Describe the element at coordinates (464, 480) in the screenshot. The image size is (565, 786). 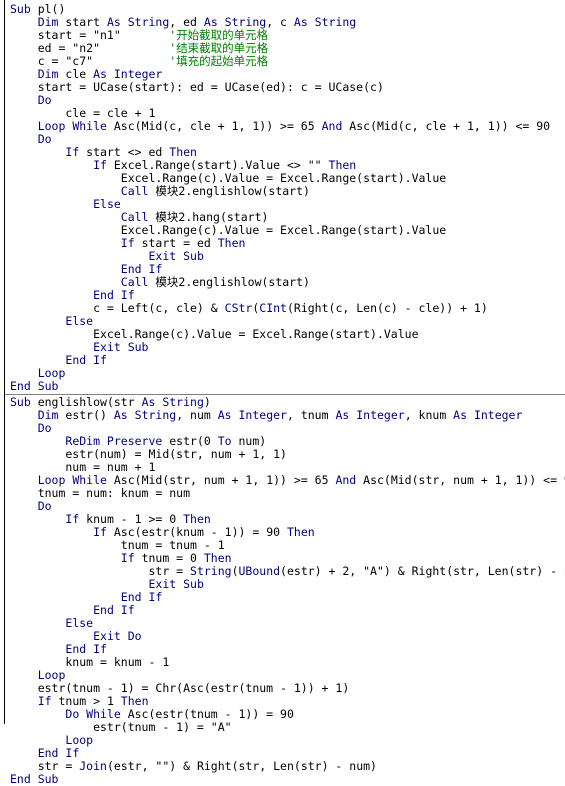
I see `code-token-txt: Asc(Mid(str, num + 1, 1)) <= 90` at that location.